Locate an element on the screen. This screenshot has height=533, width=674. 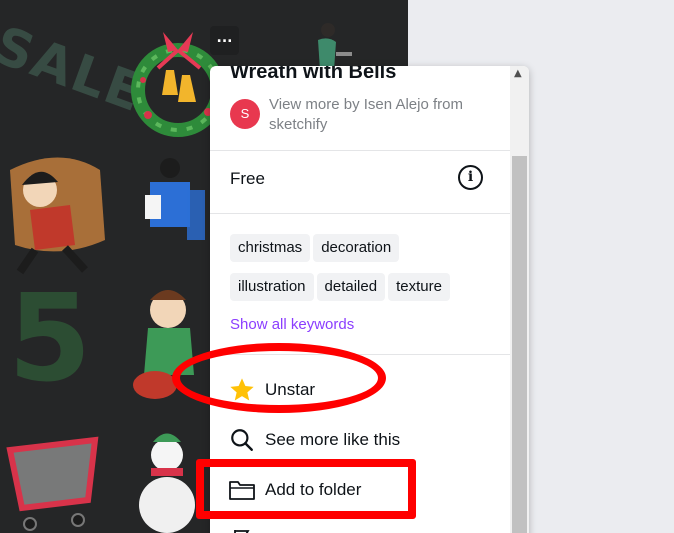
scrollbar-thumb is located at coordinates (519, 344).